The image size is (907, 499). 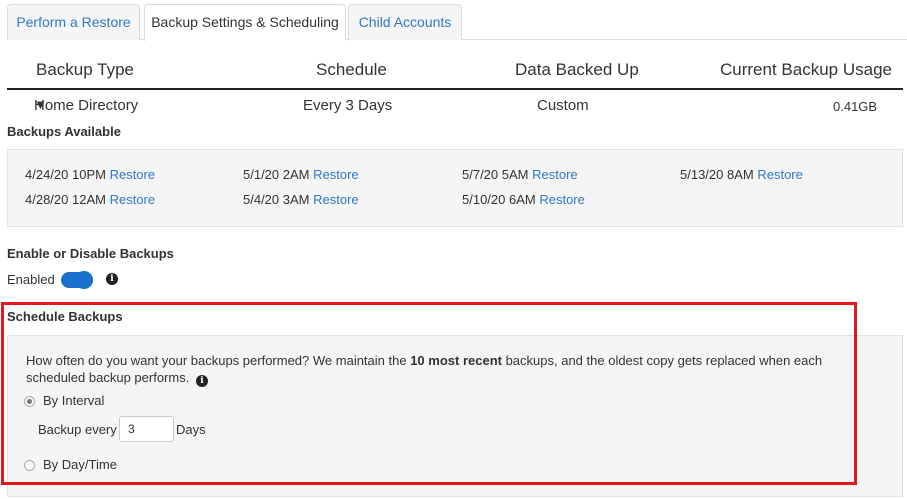 What do you see at coordinates (84, 280) in the screenshot?
I see `toggle-knob` at bounding box center [84, 280].